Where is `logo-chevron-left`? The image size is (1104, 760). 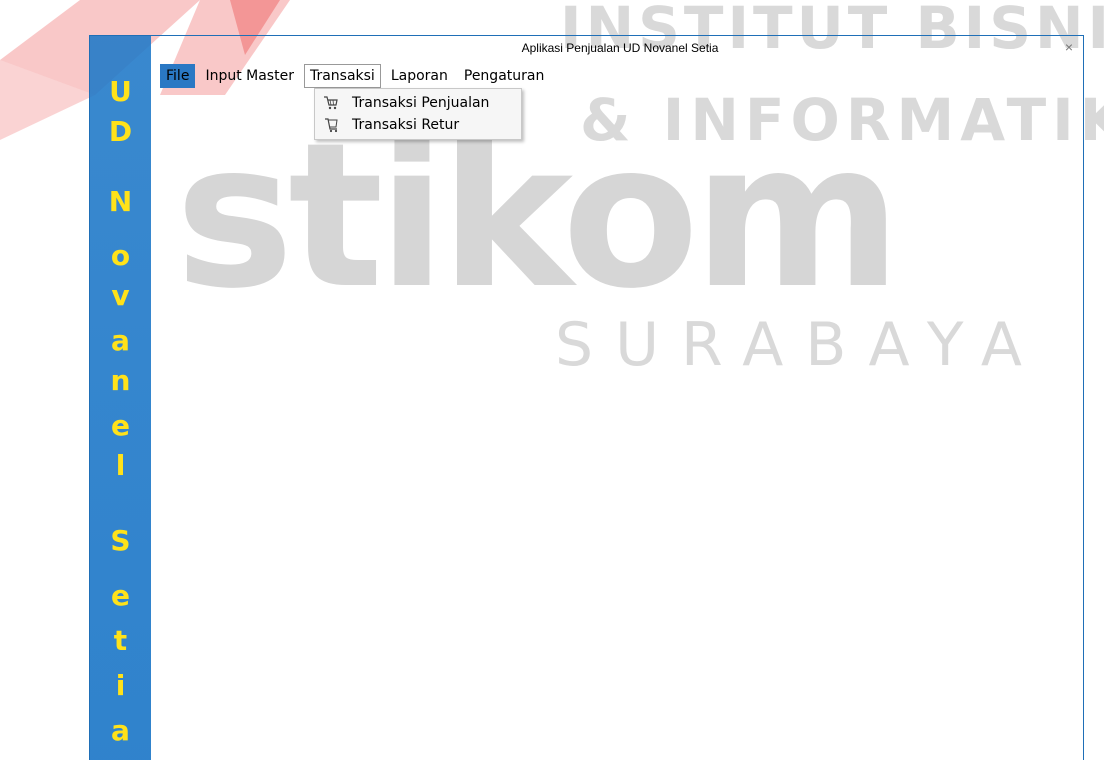
logo-chevron-left is located at coordinates (47, 100).